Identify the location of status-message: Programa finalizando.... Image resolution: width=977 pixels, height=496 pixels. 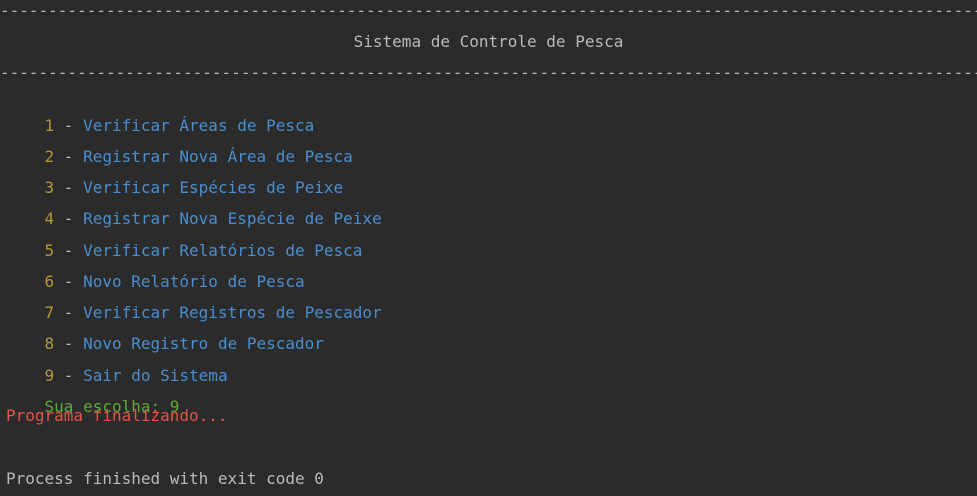
(117, 415).